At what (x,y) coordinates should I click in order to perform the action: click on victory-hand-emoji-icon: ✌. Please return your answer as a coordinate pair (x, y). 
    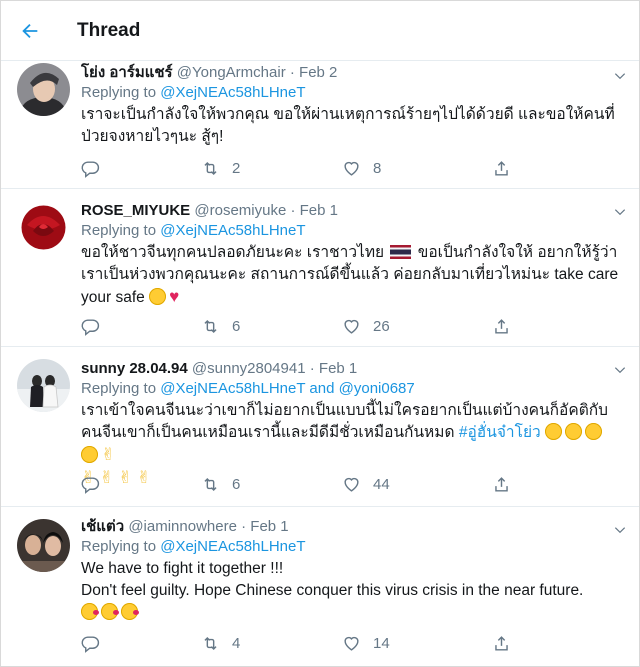
    Looking at the image, I should click on (108, 454).